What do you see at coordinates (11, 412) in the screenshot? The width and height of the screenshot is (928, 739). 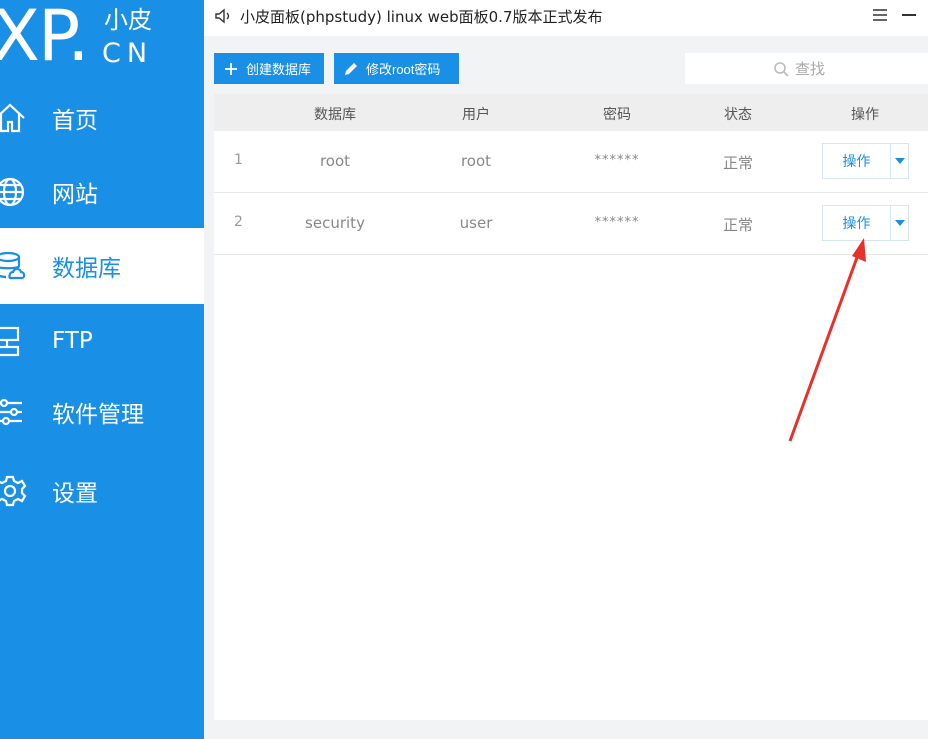 I see `sliders-icon` at bounding box center [11, 412].